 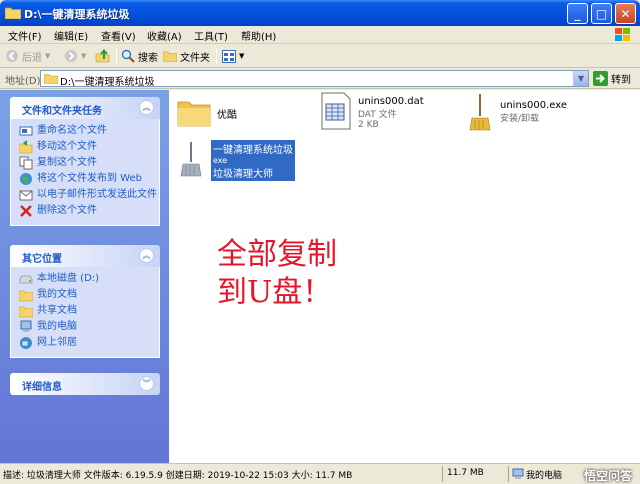 I want to click on back-button: 后退 ▼, so click(x=27, y=56).